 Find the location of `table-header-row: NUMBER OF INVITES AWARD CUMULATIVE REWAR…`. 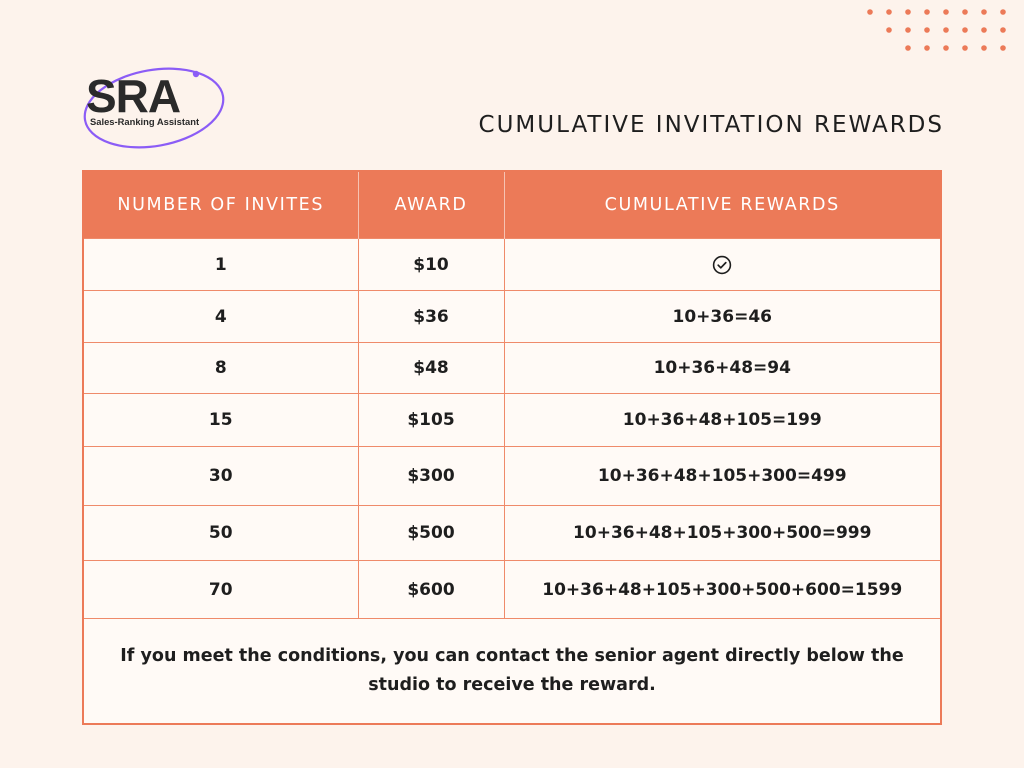

table-header-row: NUMBER OF INVITES AWARD CUMULATIVE REWAR… is located at coordinates (512, 205).